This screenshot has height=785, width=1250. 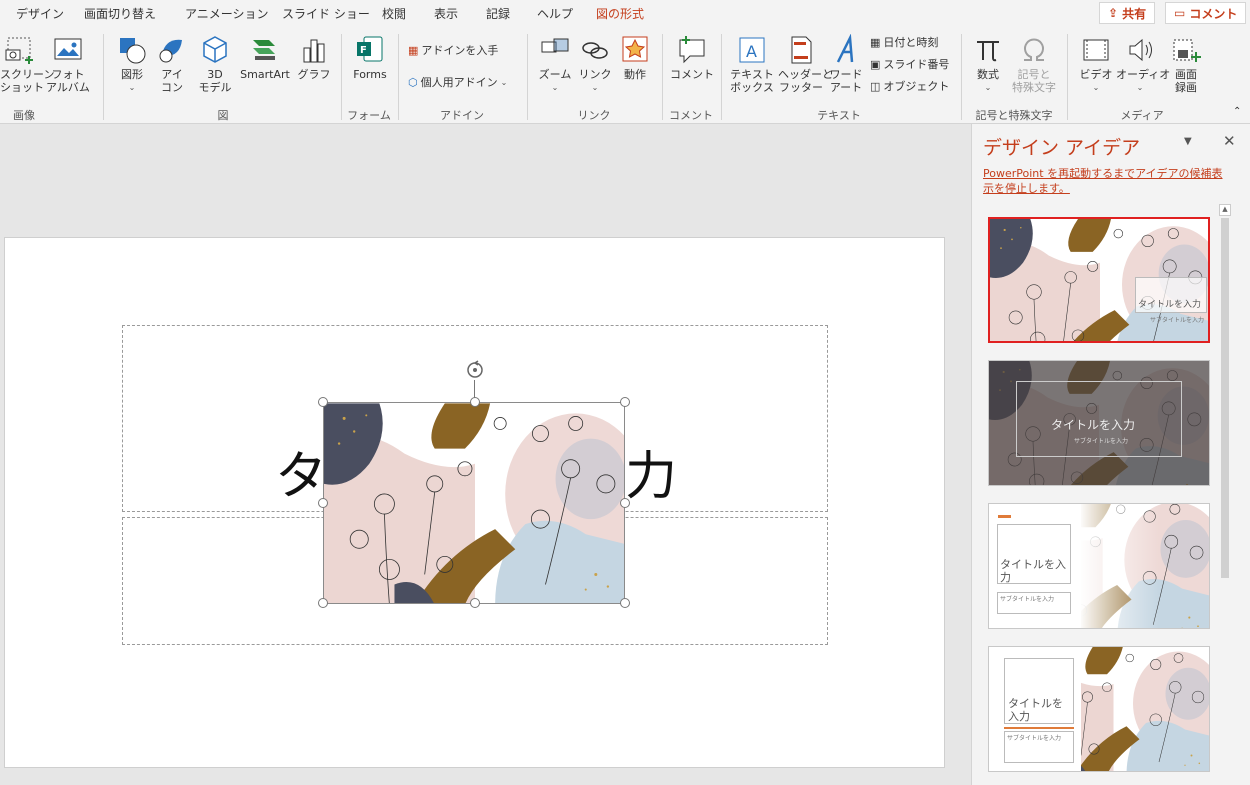 I want to click on audio-label: オーディオ, so click(x=1143, y=74).